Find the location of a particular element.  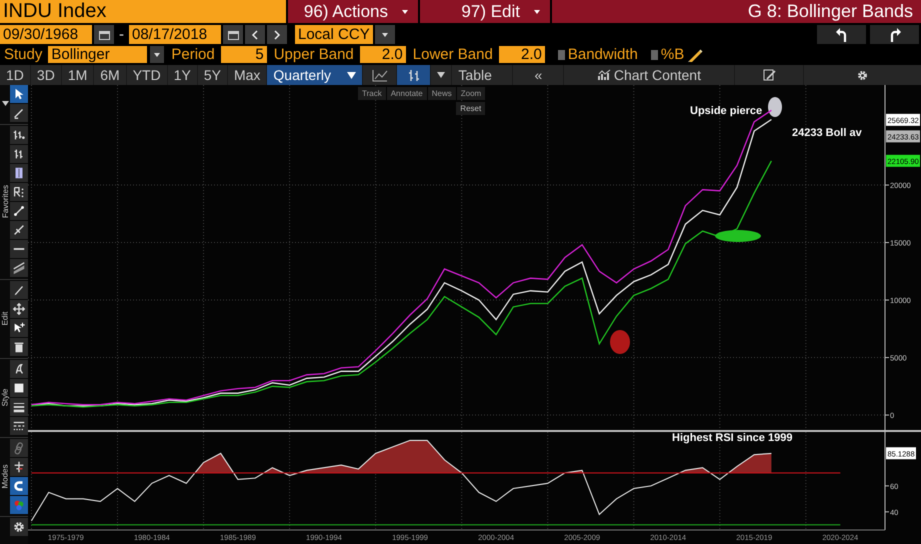

redo-button is located at coordinates (894, 34).